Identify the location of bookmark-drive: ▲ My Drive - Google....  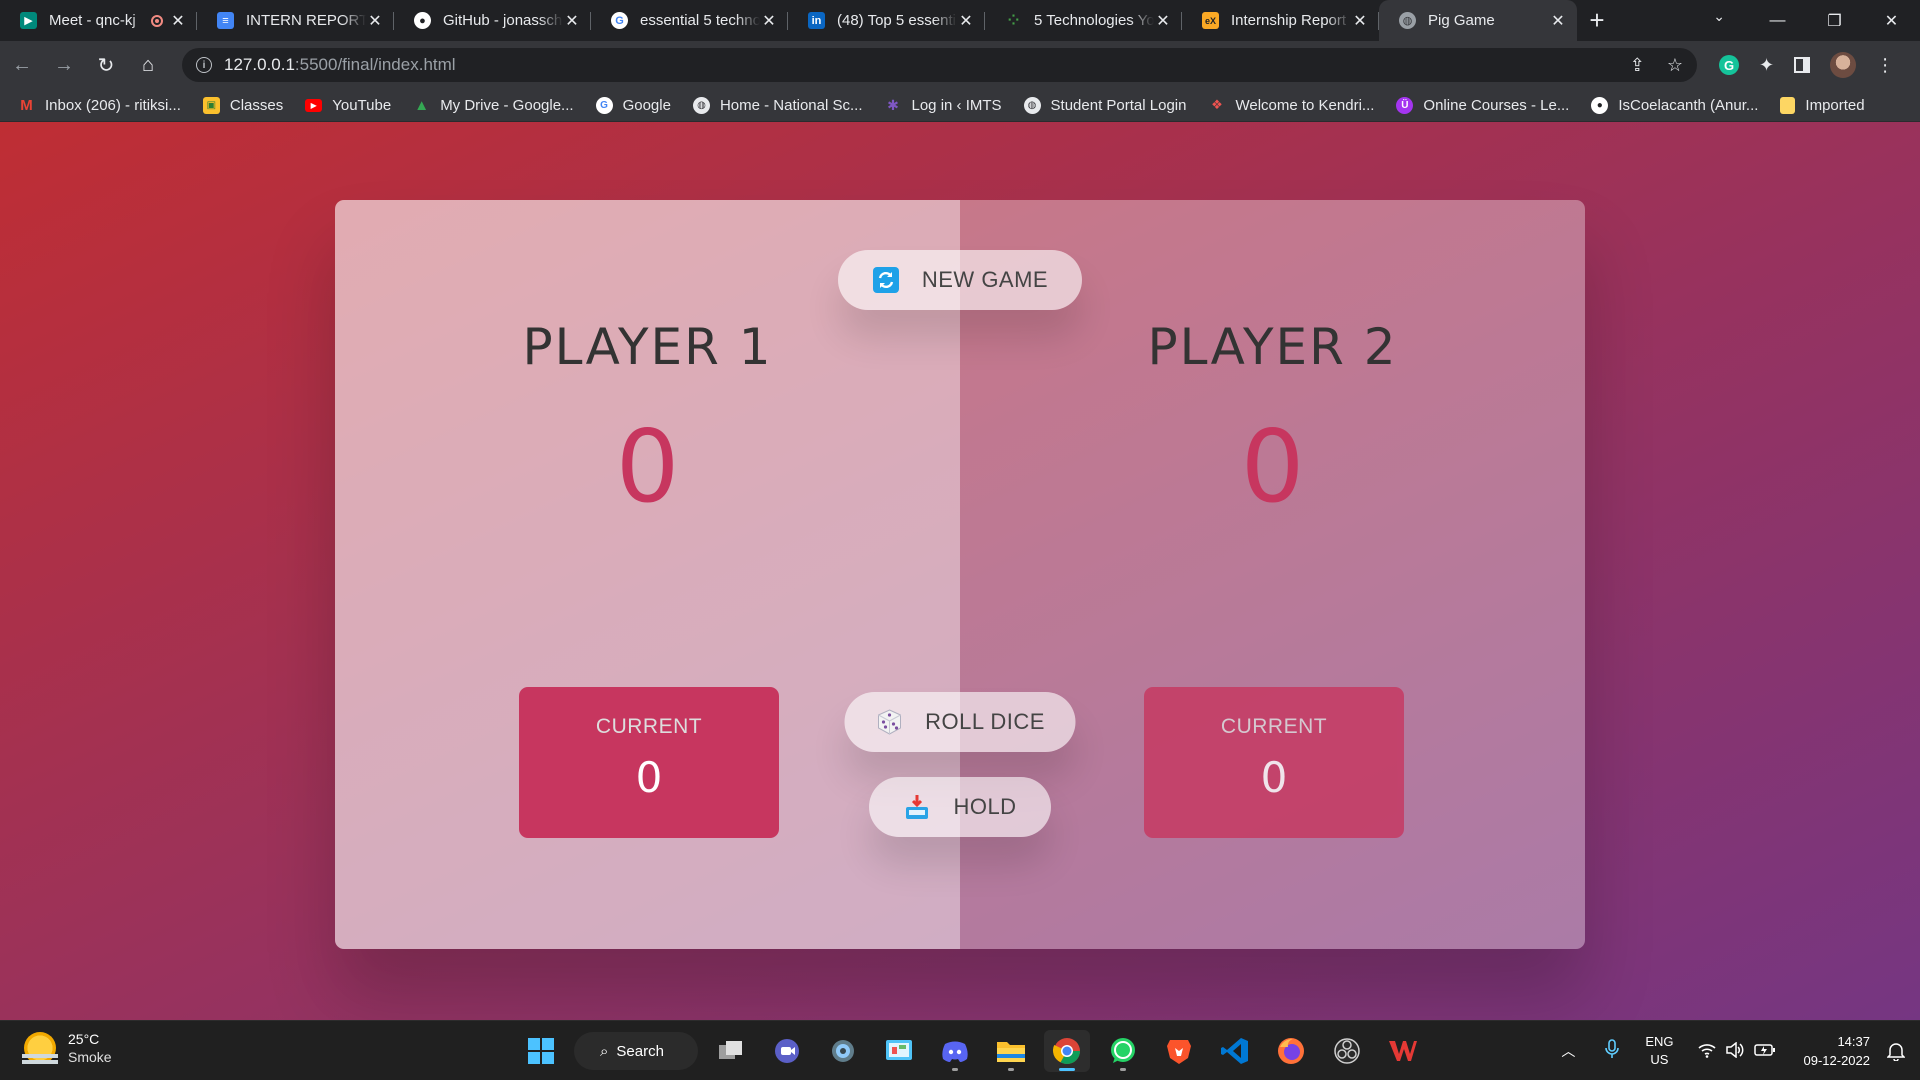
(493, 105).